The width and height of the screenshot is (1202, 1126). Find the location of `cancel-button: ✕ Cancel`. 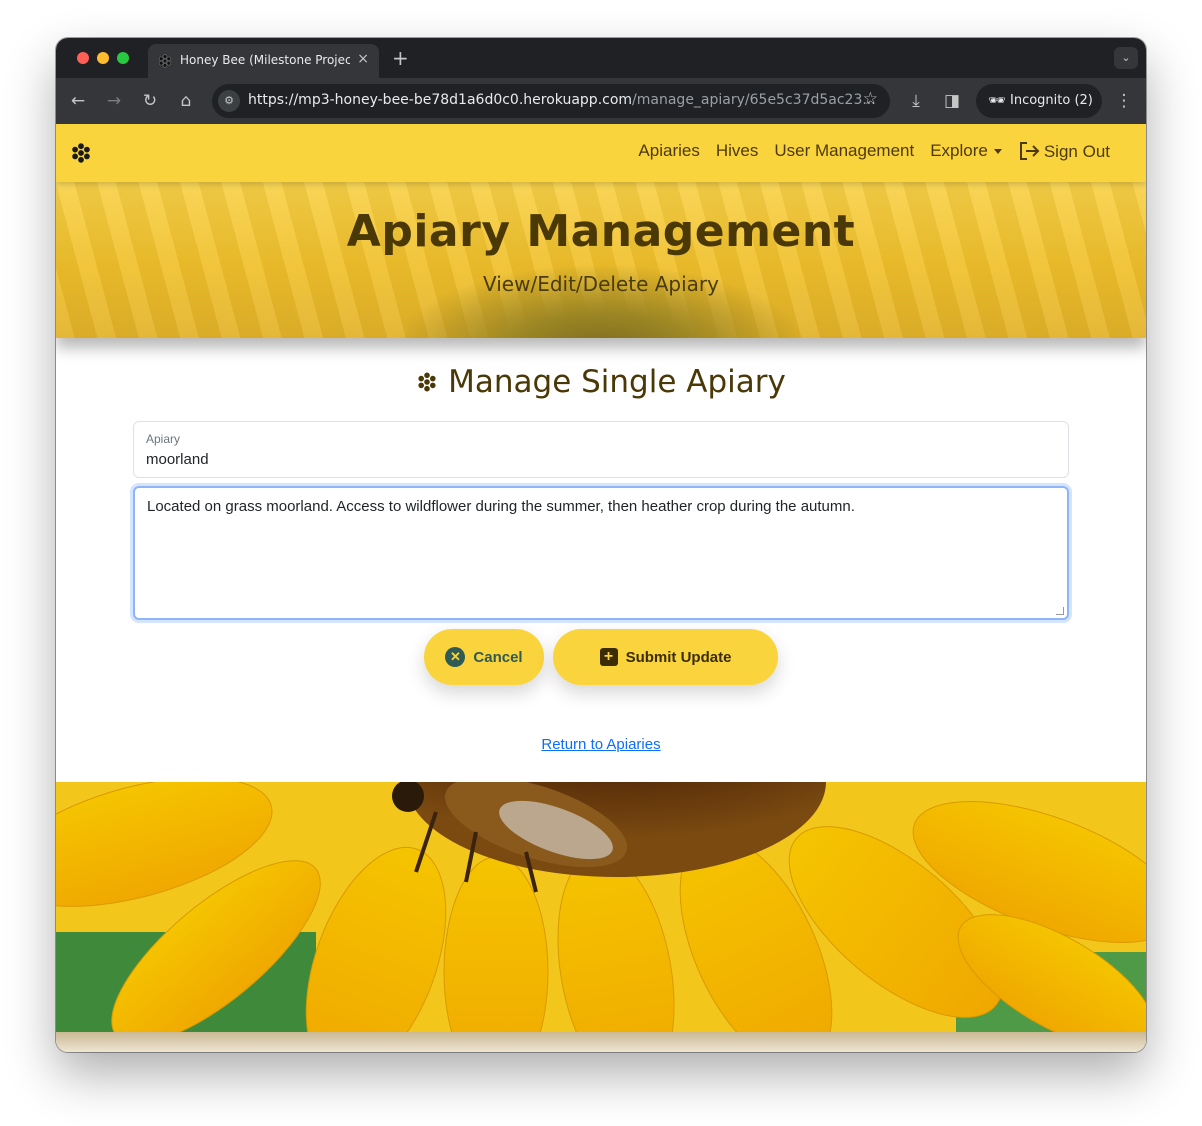

cancel-button: ✕ Cancel is located at coordinates (484, 657).